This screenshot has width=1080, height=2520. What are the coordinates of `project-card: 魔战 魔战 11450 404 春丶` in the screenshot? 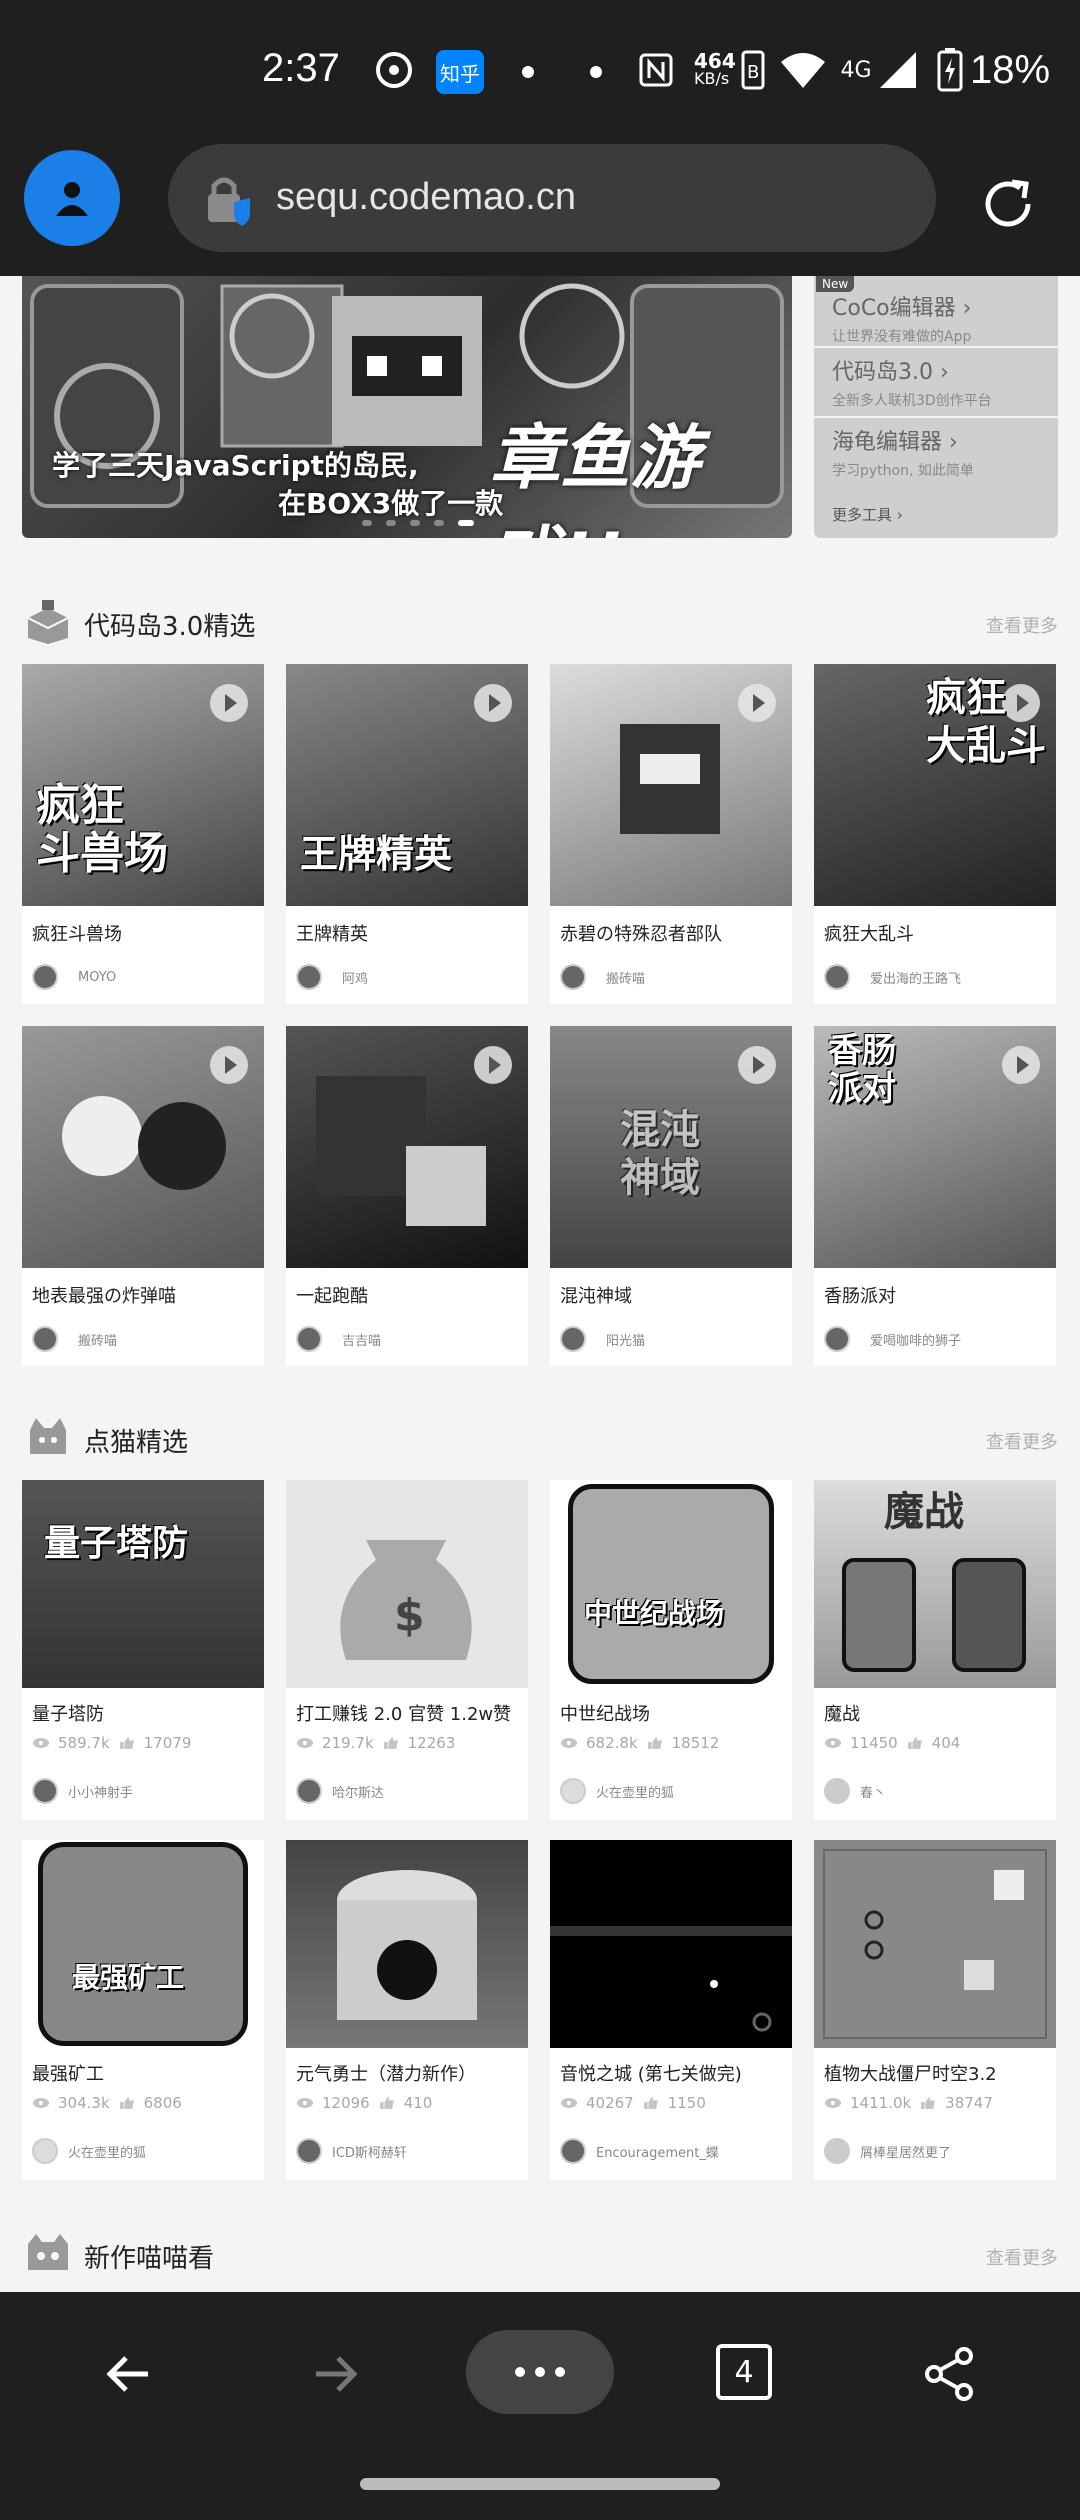 It's located at (935, 1650).